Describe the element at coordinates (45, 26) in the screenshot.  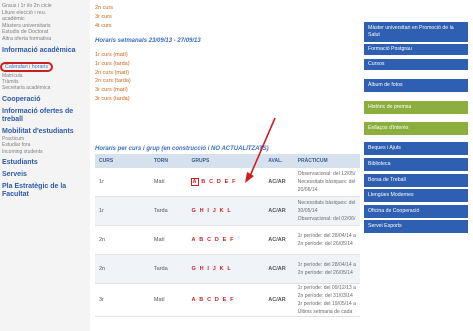
I see `nav-masters: Màsters universitaris` at that location.